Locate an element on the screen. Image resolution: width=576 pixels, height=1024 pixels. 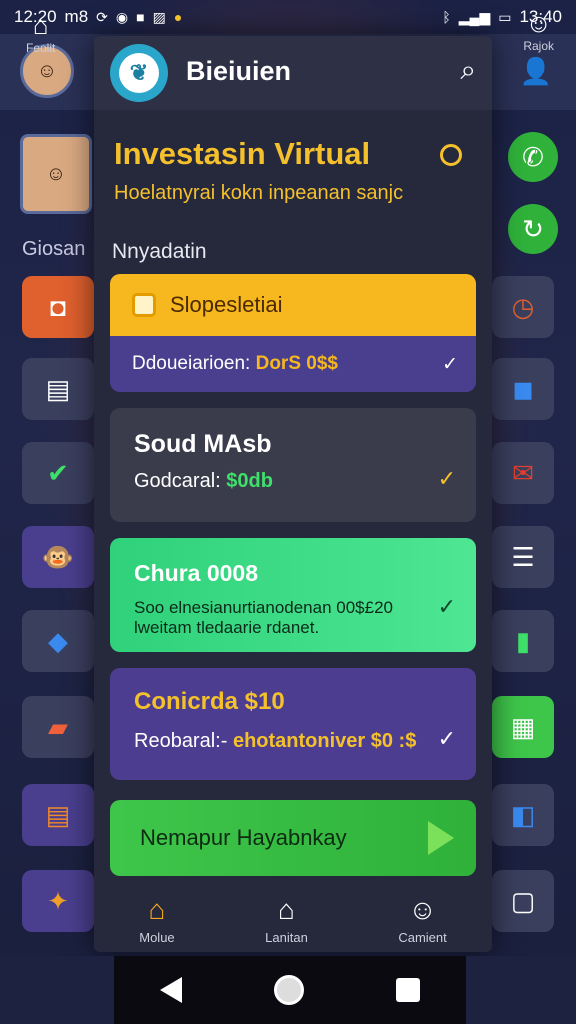
card-1-header: Slopesletiai is located at coordinates (293, 305).